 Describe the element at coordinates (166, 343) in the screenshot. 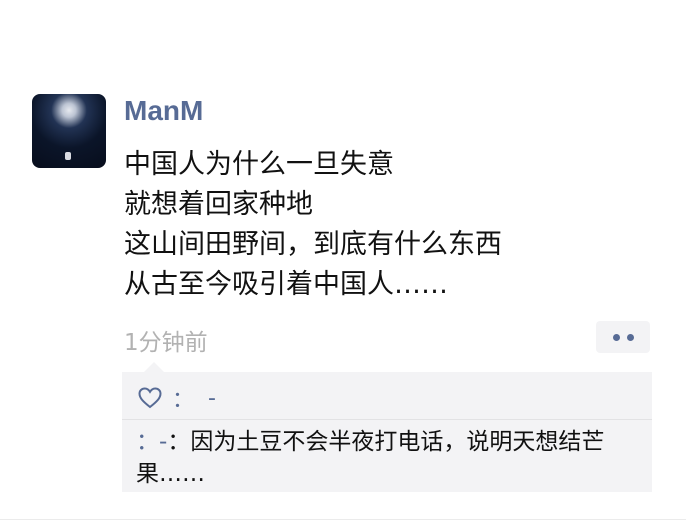

I see `post-timestamp: 1分钟前` at that location.